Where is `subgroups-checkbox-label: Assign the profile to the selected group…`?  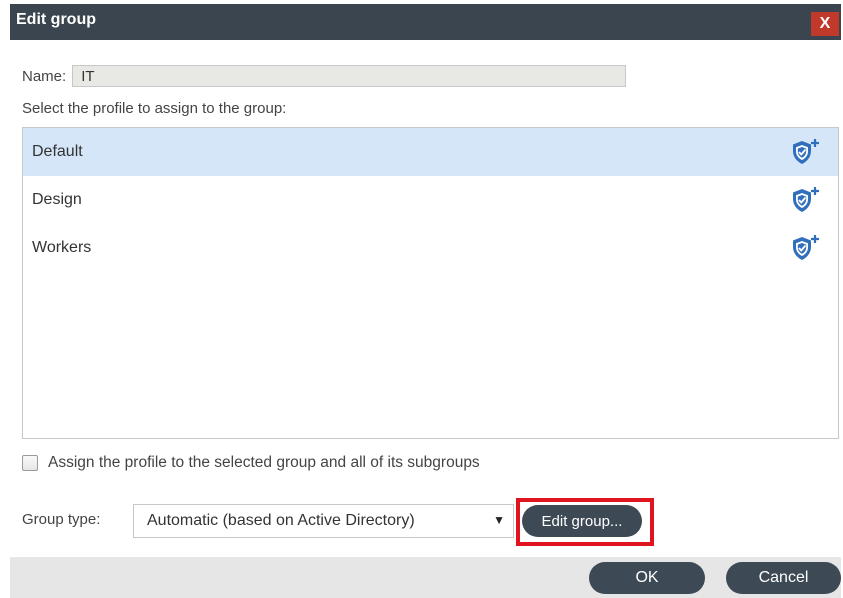 subgroups-checkbox-label: Assign the profile to the selected group… is located at coordinates (264, 462).